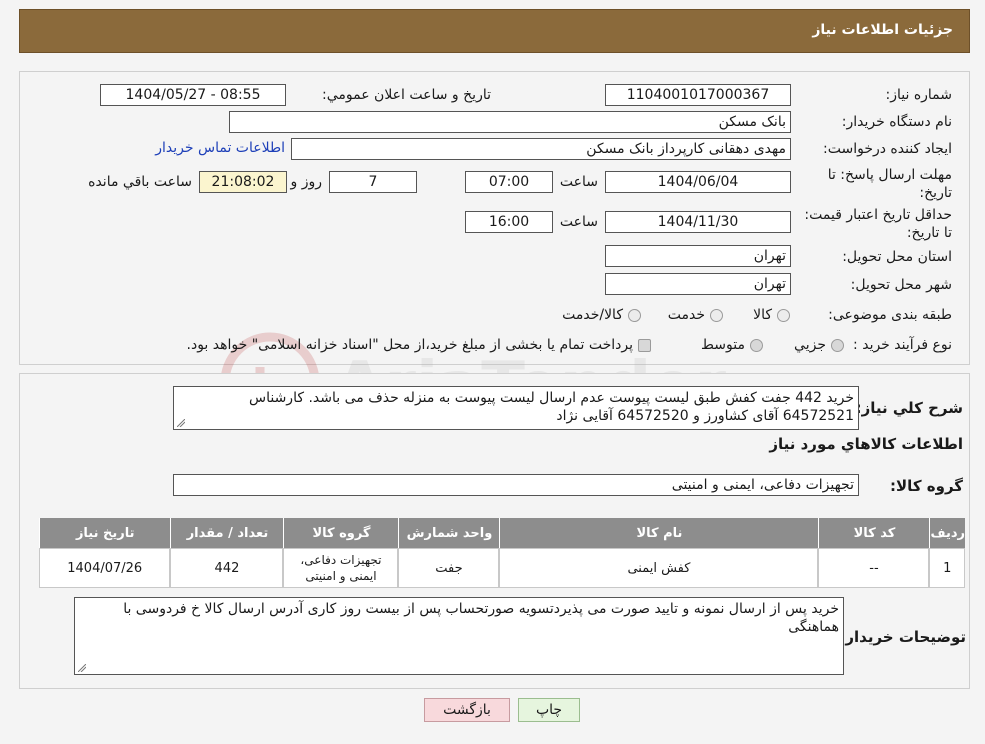  I want to click on goods-section-title: اطلاعات کالاهاي مورد نیاز, so click(866, 444).